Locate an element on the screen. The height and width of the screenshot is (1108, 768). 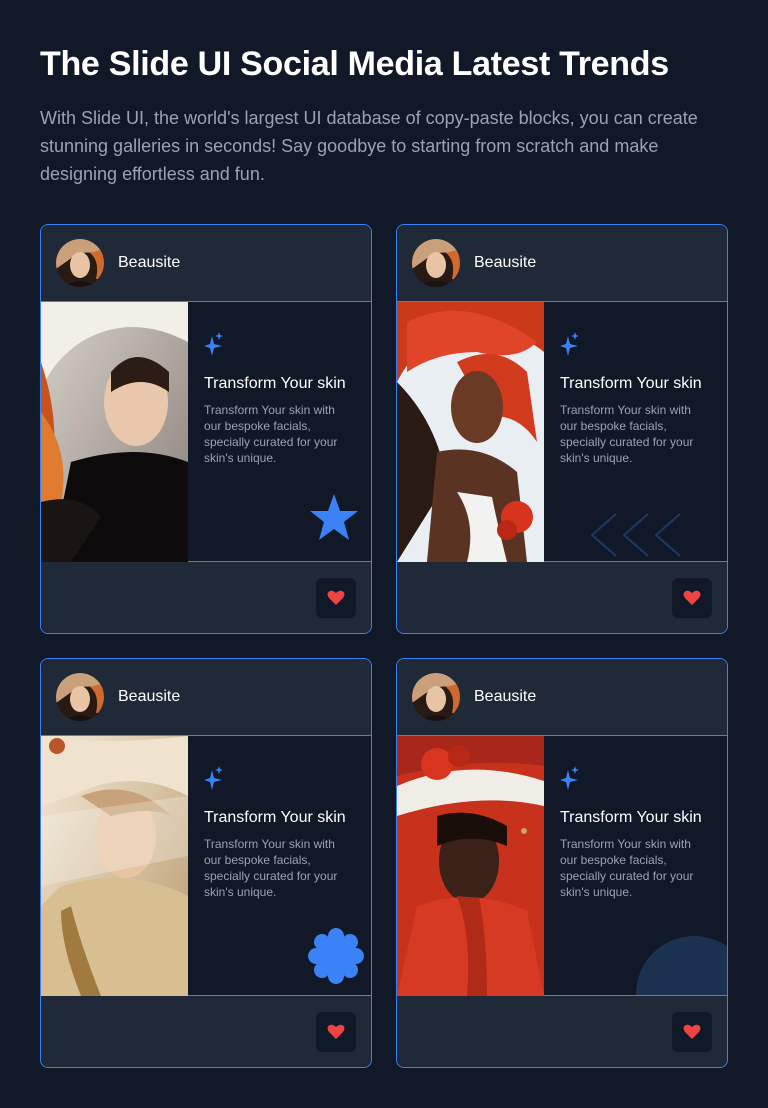
star-shape is located at coordinates (334, 517).